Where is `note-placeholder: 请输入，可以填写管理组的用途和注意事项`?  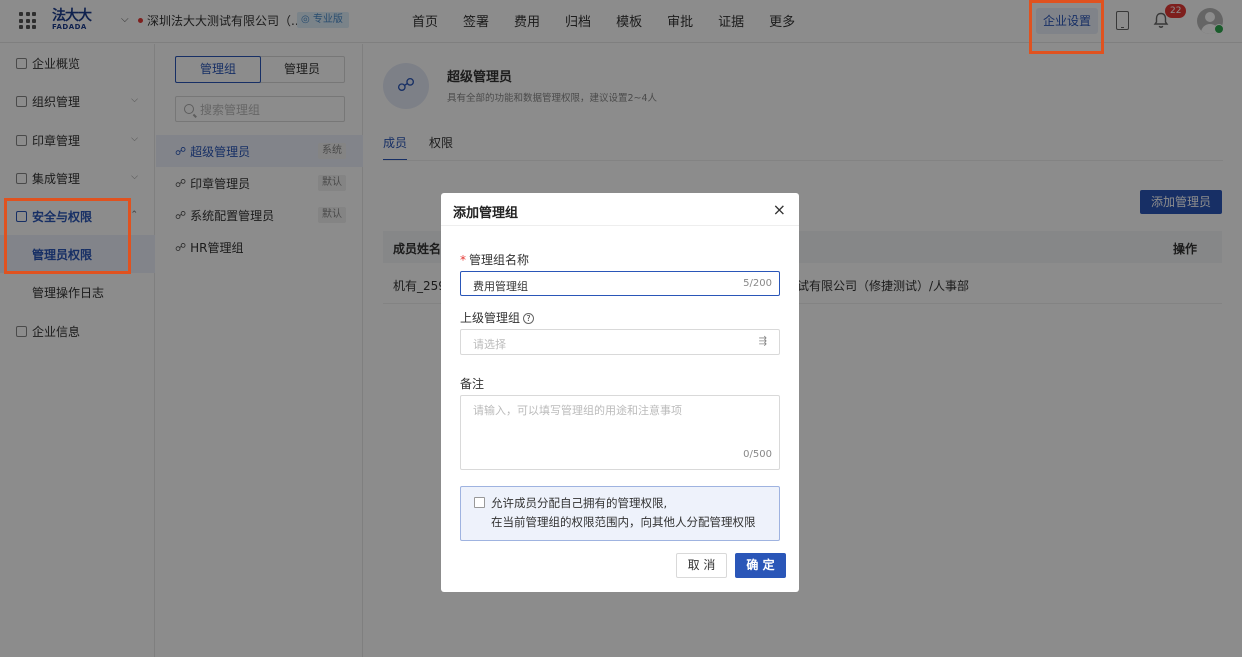
note-placeholder: 请输入，可以填写管理组的用途和注意事项 is located at coordinates (577, 410).